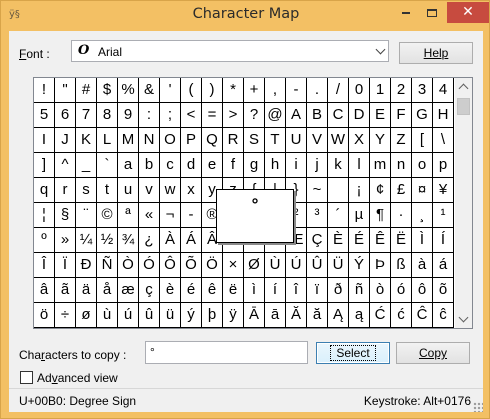 This screenshot has height=419, width=490. I want to click on character-cell: `, so click(107, 165).